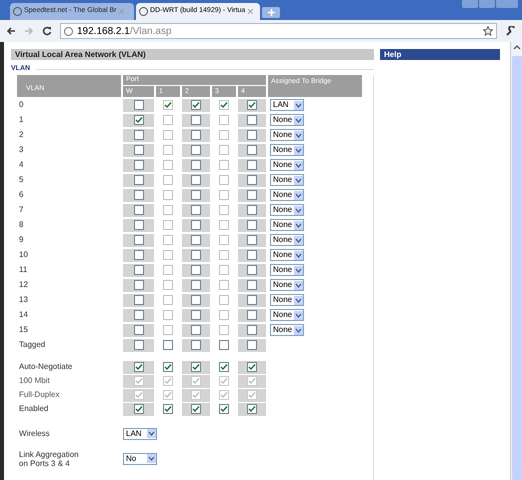  I want to click on scroll-thumb, so click(517, 268).